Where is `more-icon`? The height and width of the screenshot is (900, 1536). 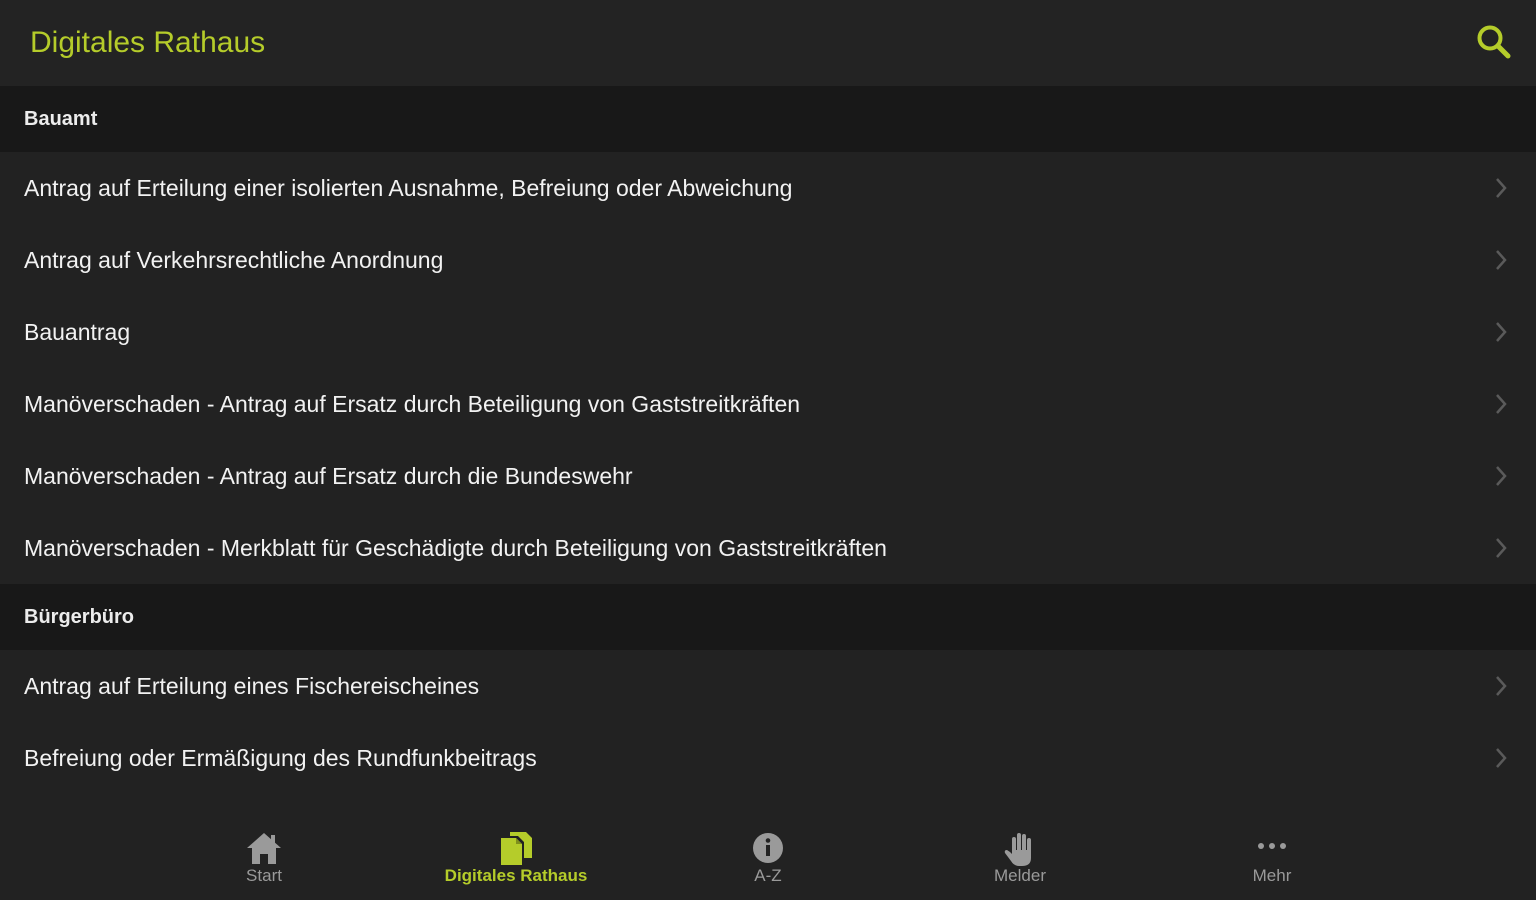
more-icon is located at coordinates (1272, 846).